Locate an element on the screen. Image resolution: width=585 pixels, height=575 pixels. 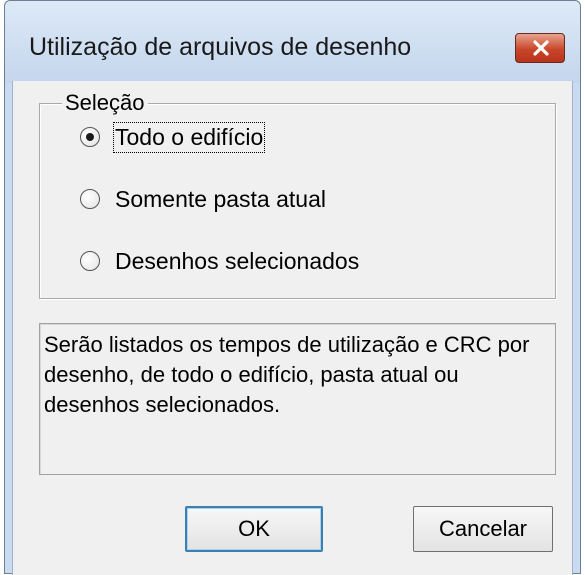
radio-option-selected-drawings: Desenhos selecionados is located at coordinates (220, 261).